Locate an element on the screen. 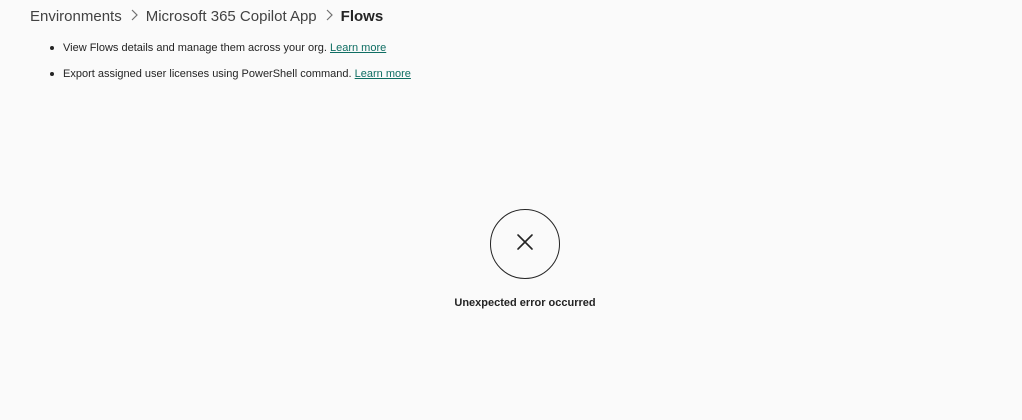  breadcrumb-item-environments: Environments is located at coordinates (76, 17).